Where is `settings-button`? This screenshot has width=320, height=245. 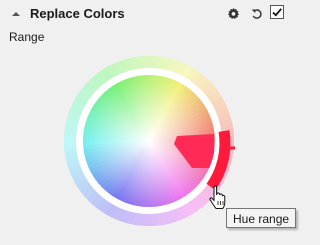
settings-button is located at coordinates (233, 13).